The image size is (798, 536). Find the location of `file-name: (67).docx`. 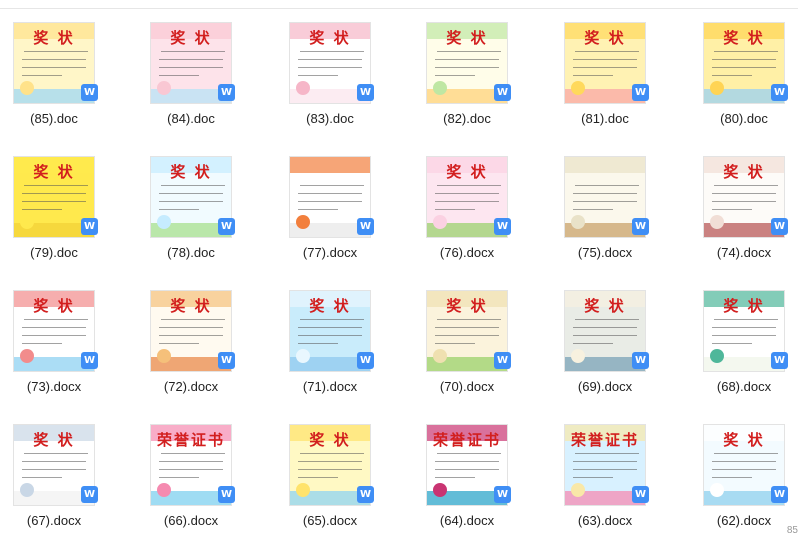

file-name: (67).docx is located at coordinates (54, 520).